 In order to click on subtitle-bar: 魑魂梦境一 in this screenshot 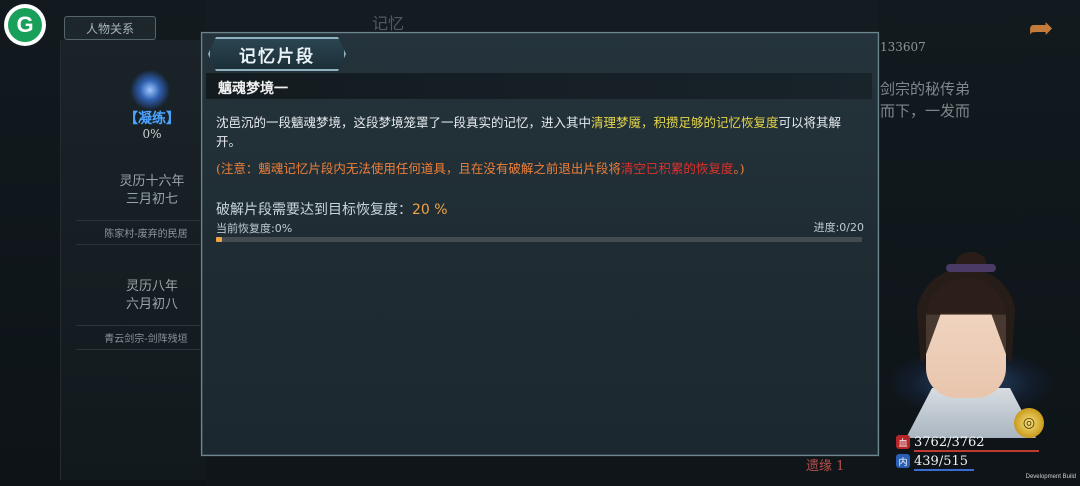, I will do `click(539, 86)`.